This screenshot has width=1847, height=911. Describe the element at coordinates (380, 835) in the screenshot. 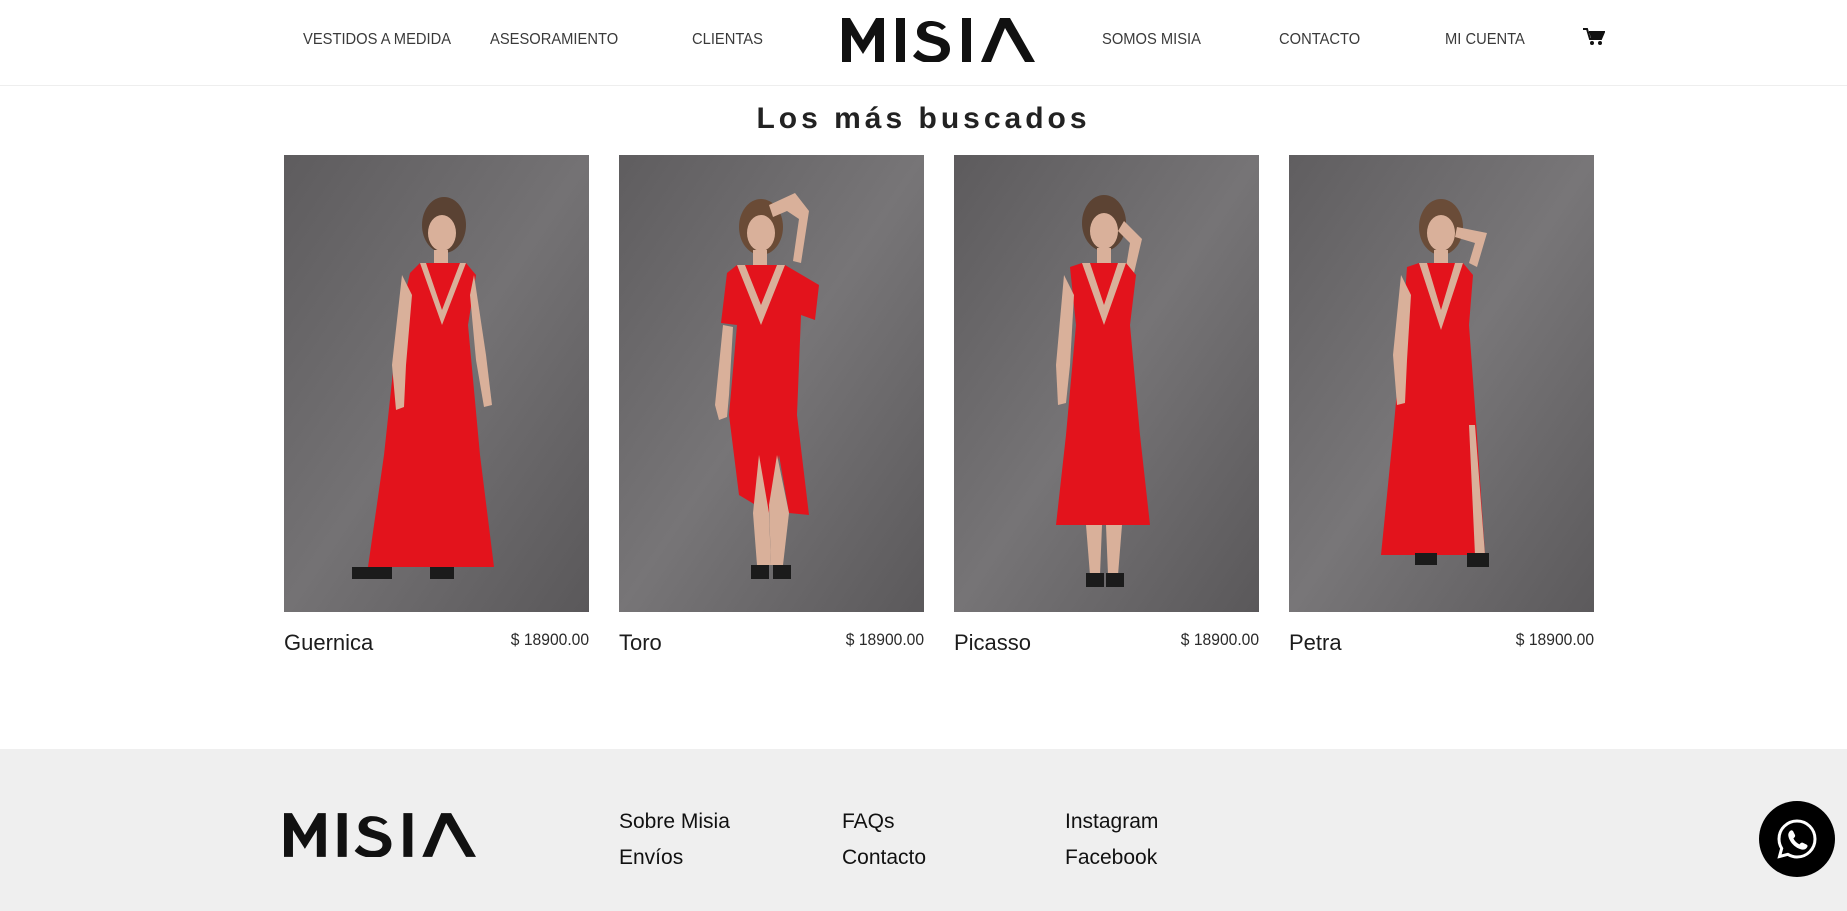

I see `footer-misia-logo` at that location.